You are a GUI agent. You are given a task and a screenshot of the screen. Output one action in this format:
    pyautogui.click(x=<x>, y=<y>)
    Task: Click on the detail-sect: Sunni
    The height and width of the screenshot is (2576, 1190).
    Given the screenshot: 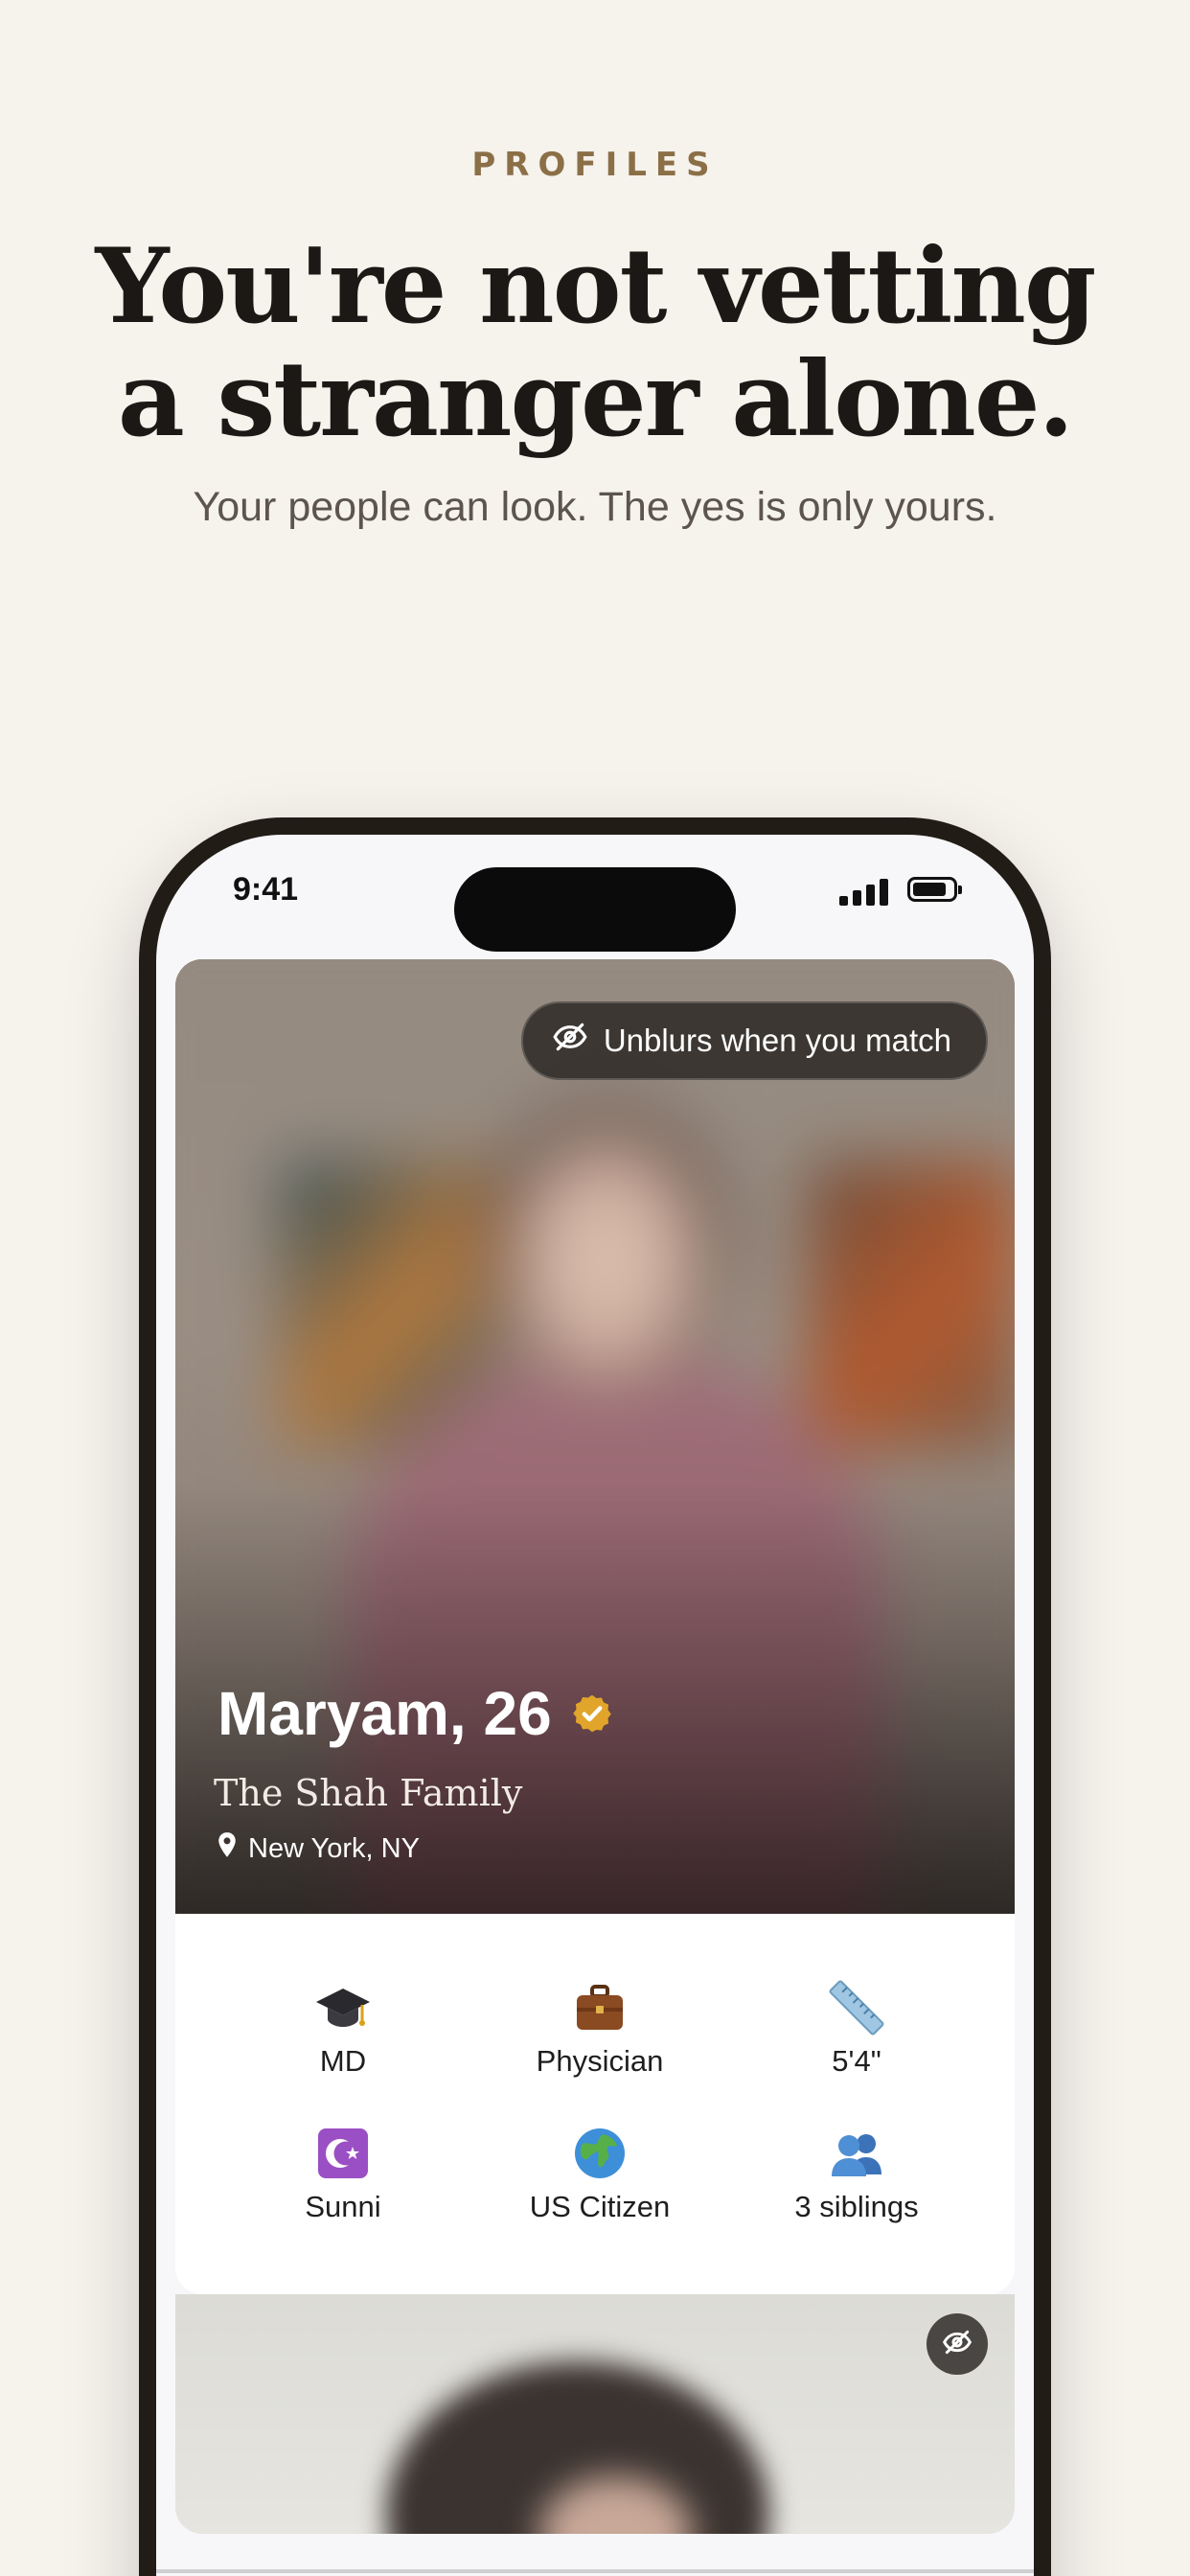 What is the action you would take?
    pyautogui.click(x=343, y=2174)
    